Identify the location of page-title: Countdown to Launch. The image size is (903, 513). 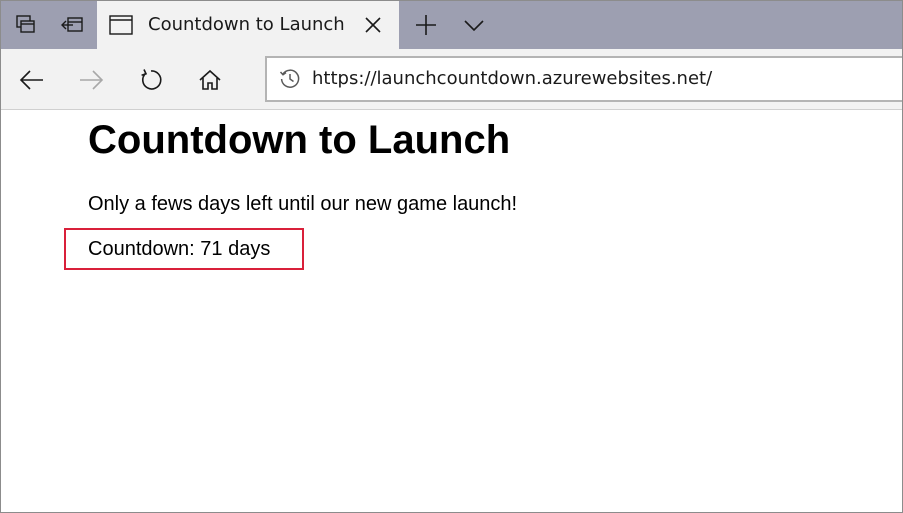
(299, 140).